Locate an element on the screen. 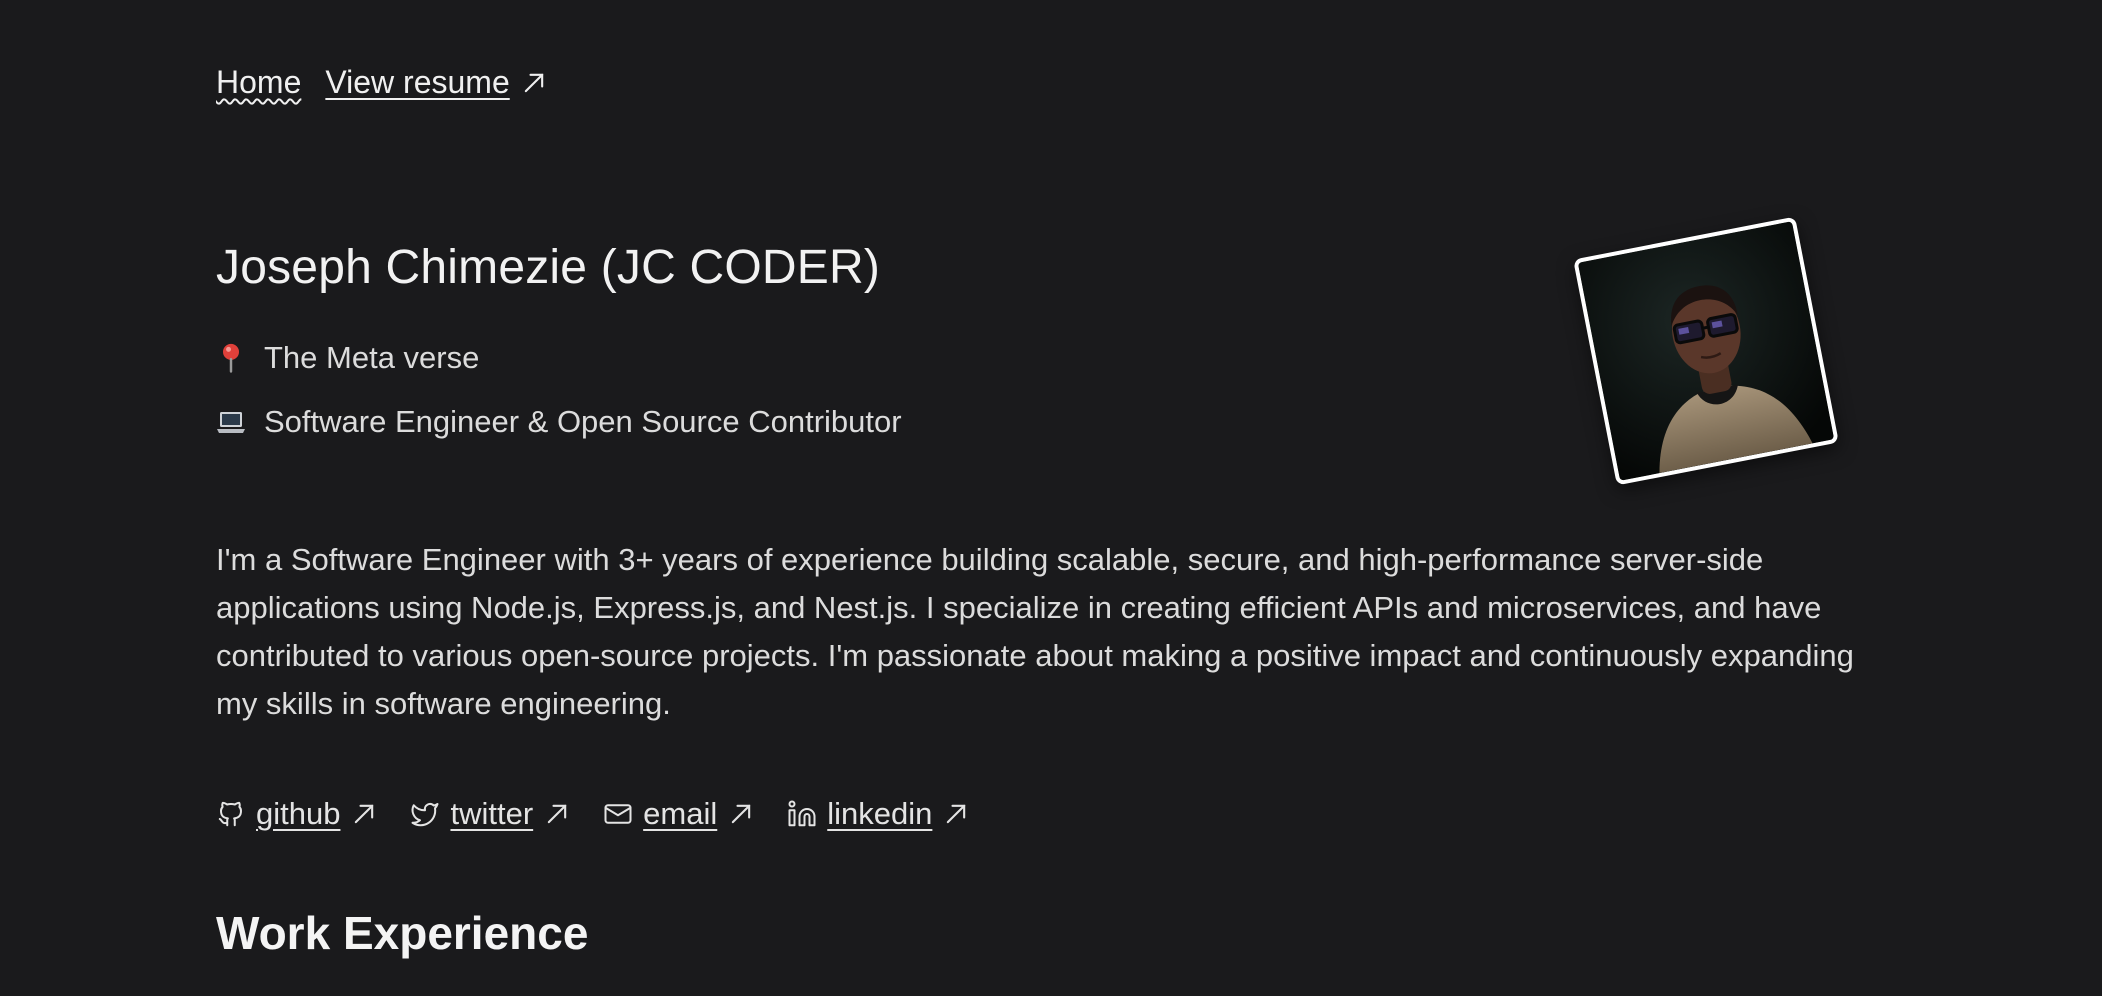  social-twitter: twitter is located at coordinates (490, 814).